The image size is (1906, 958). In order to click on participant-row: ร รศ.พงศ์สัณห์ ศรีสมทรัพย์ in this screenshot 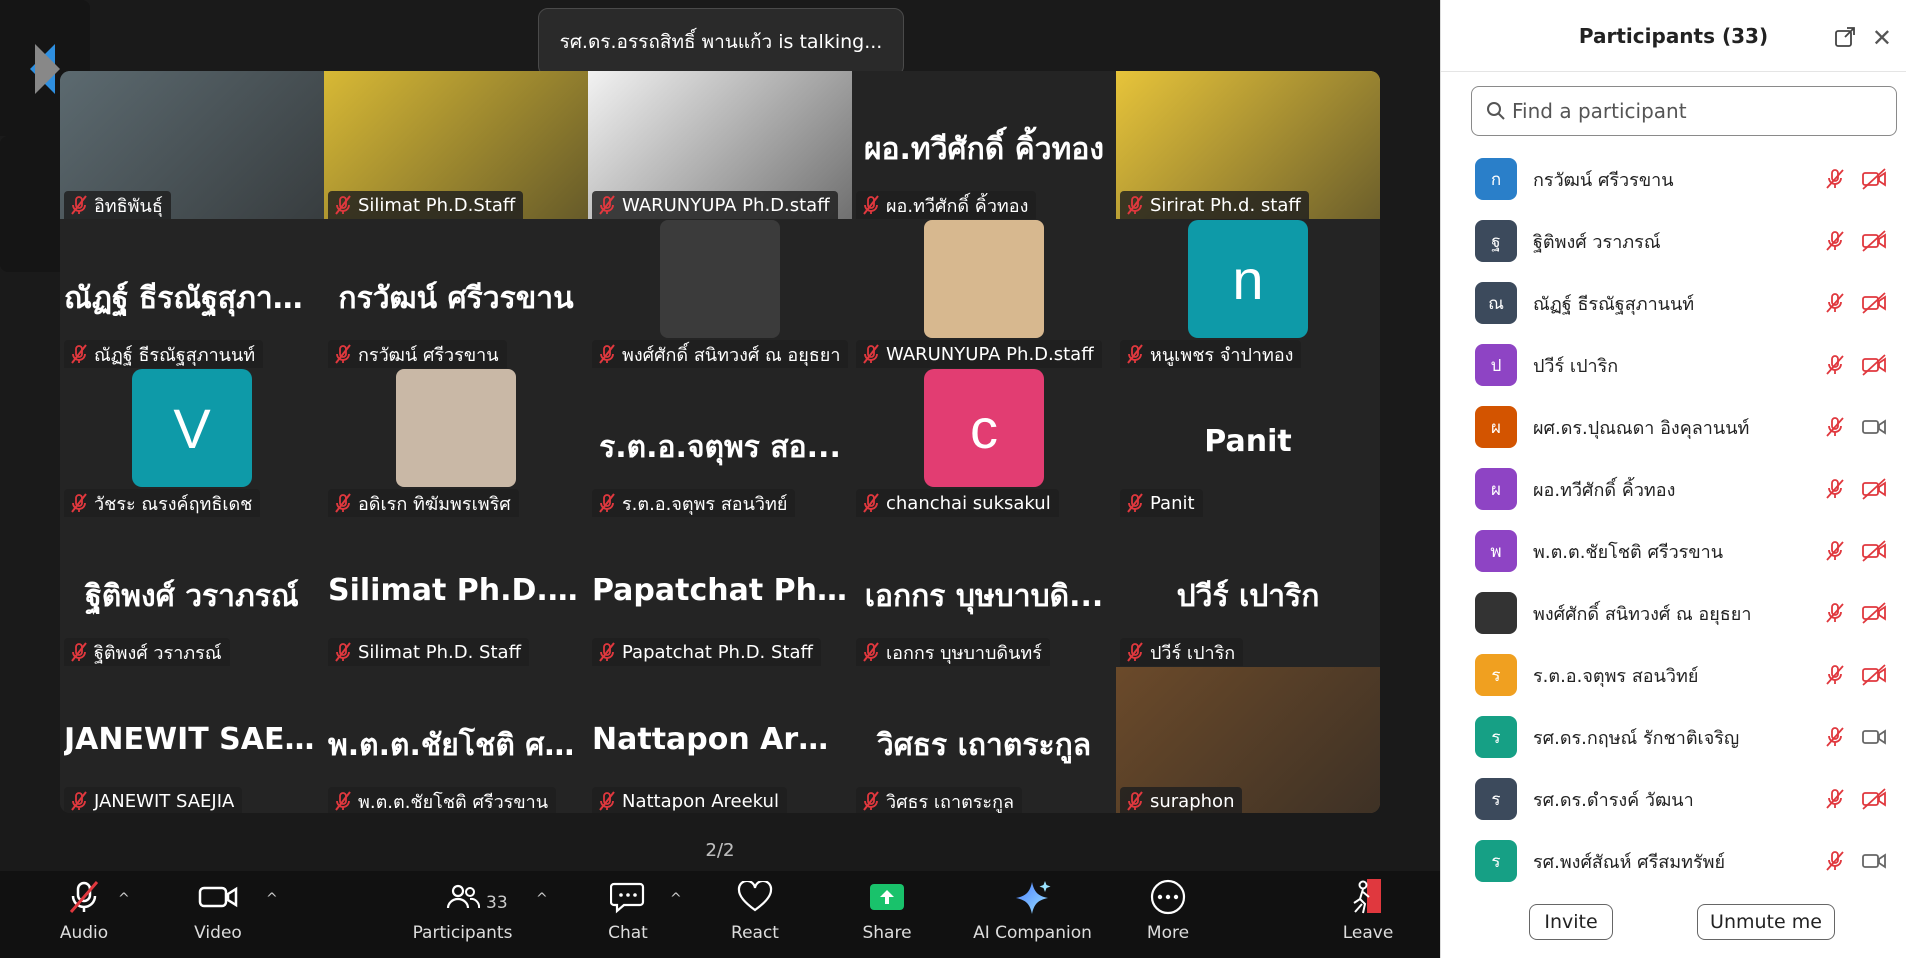, I will do `click(1673, 861)`.